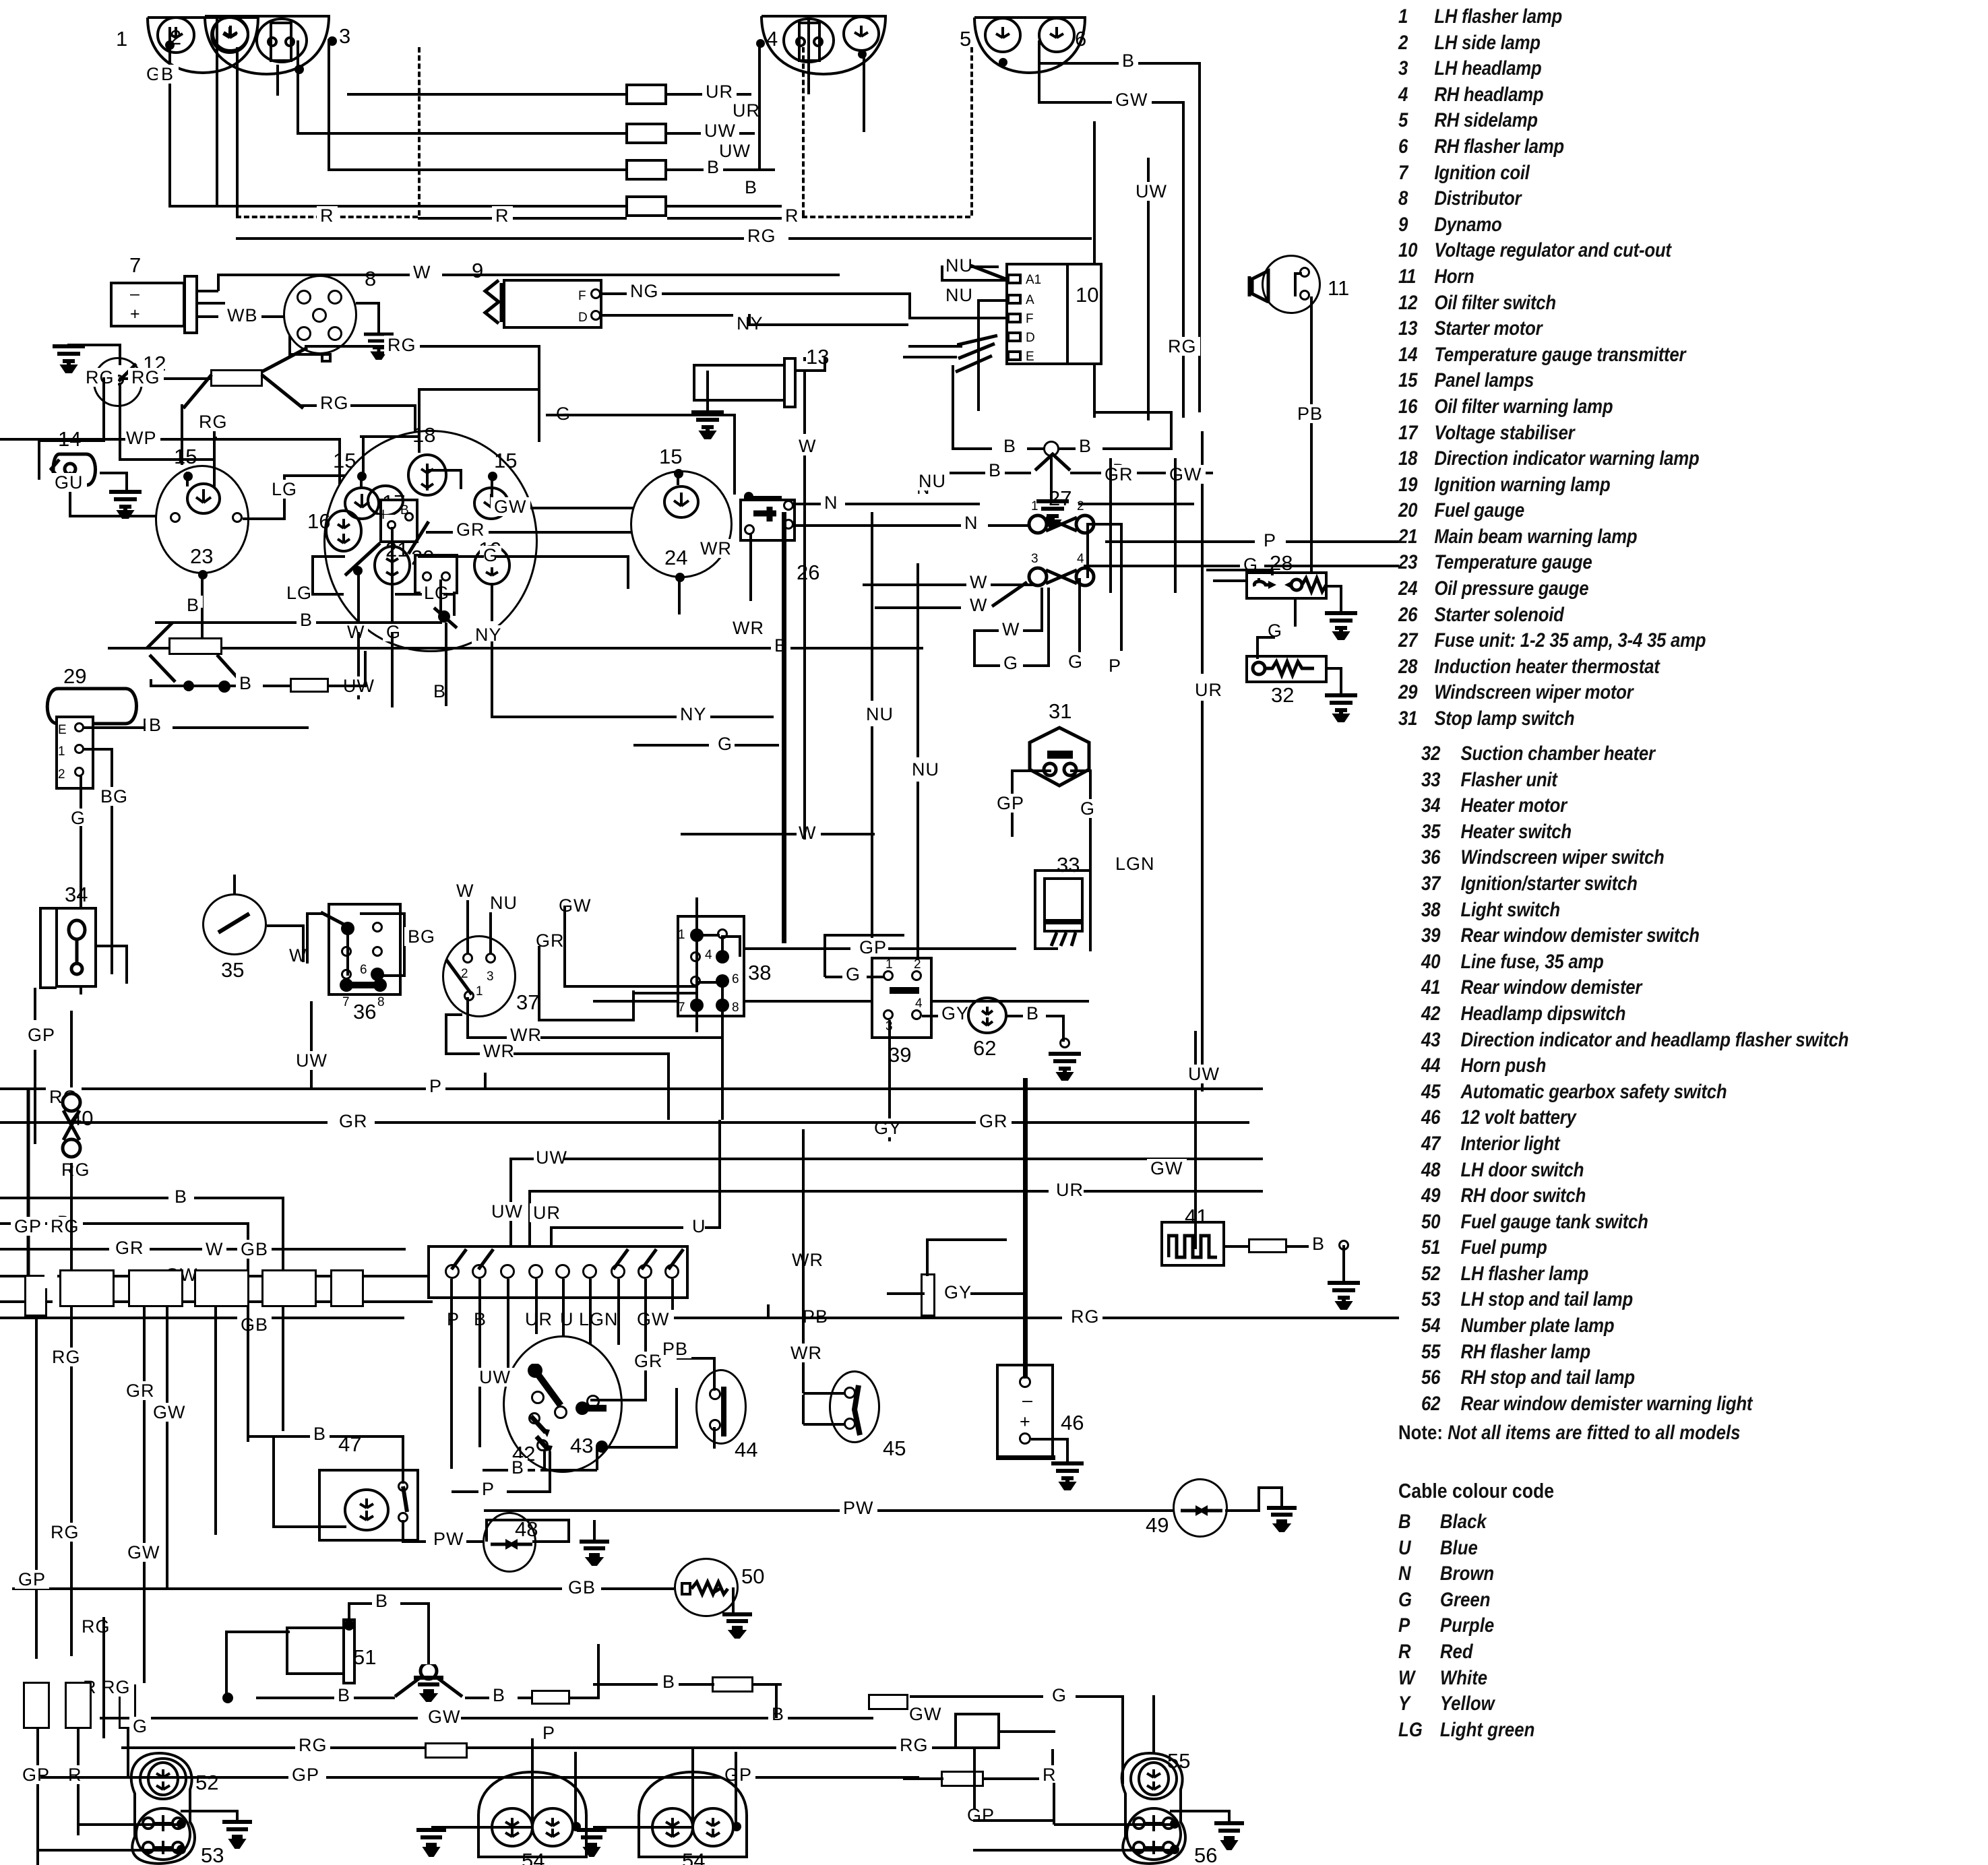 This screenshot has width=1988, height=1865. Describe the element at coordinates (1543, 1600) in the screenshot. I see `cable-code-row: G Green` at that location.